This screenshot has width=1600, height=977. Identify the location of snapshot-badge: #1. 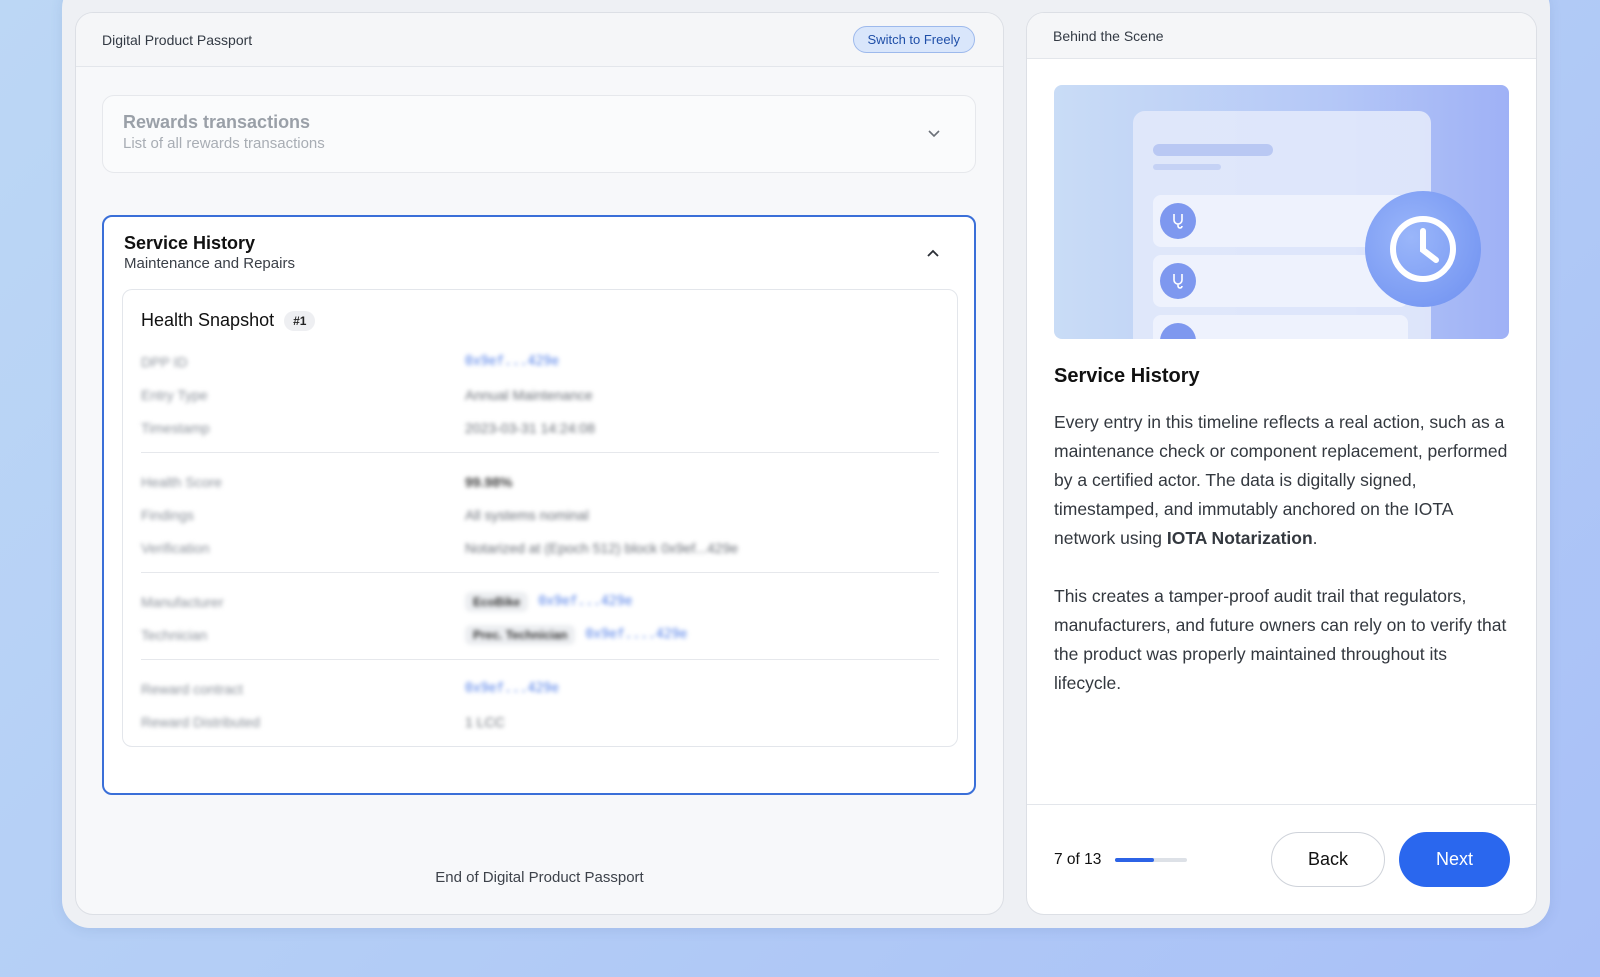
(300, 320).